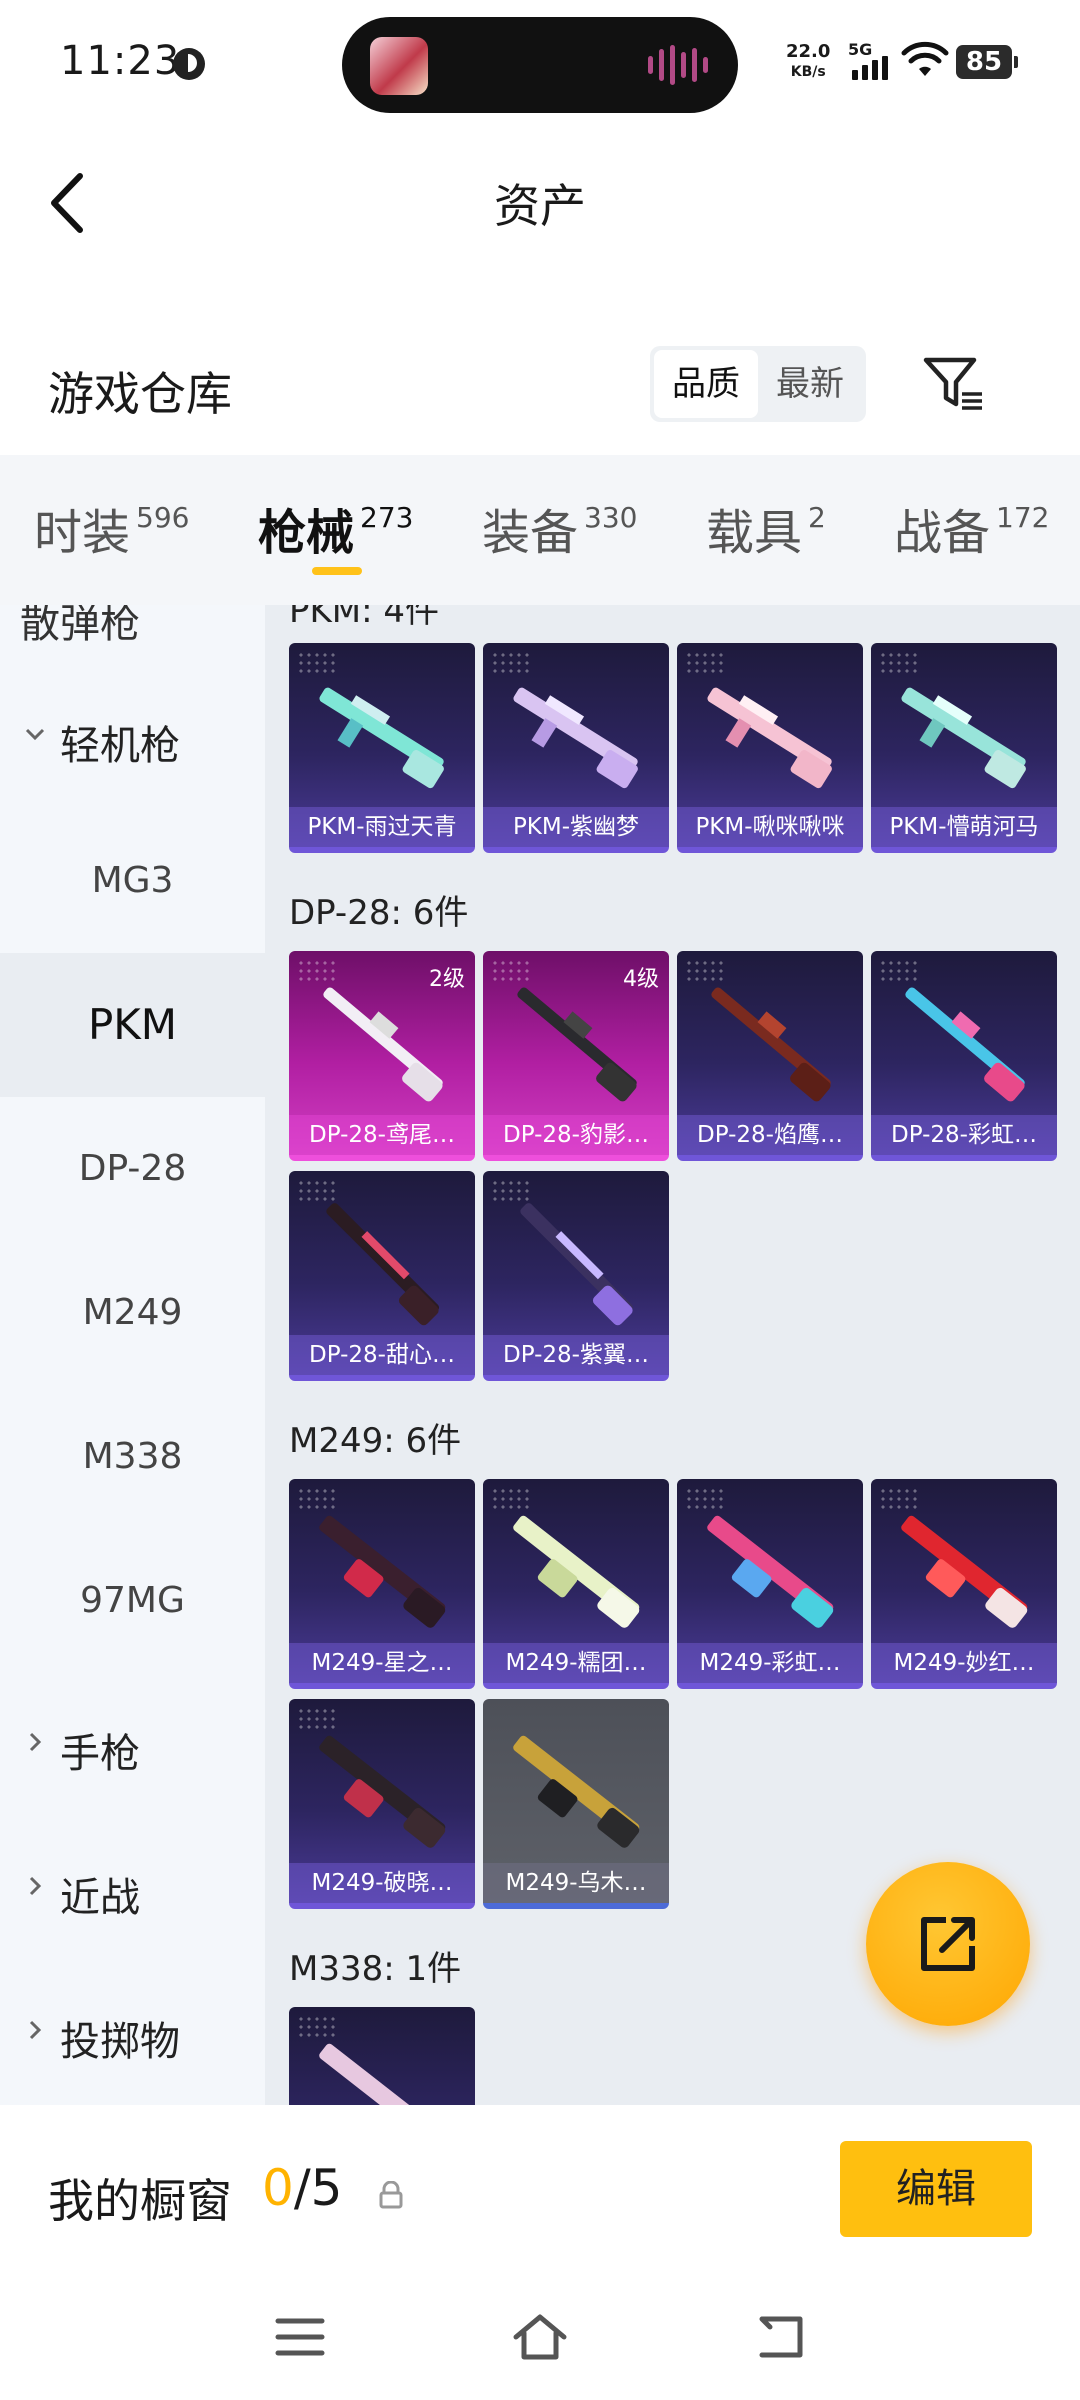 The height and width of the screenshot is (2400, 1080). I want to click on battery-icon: 85, so click(987, 62).